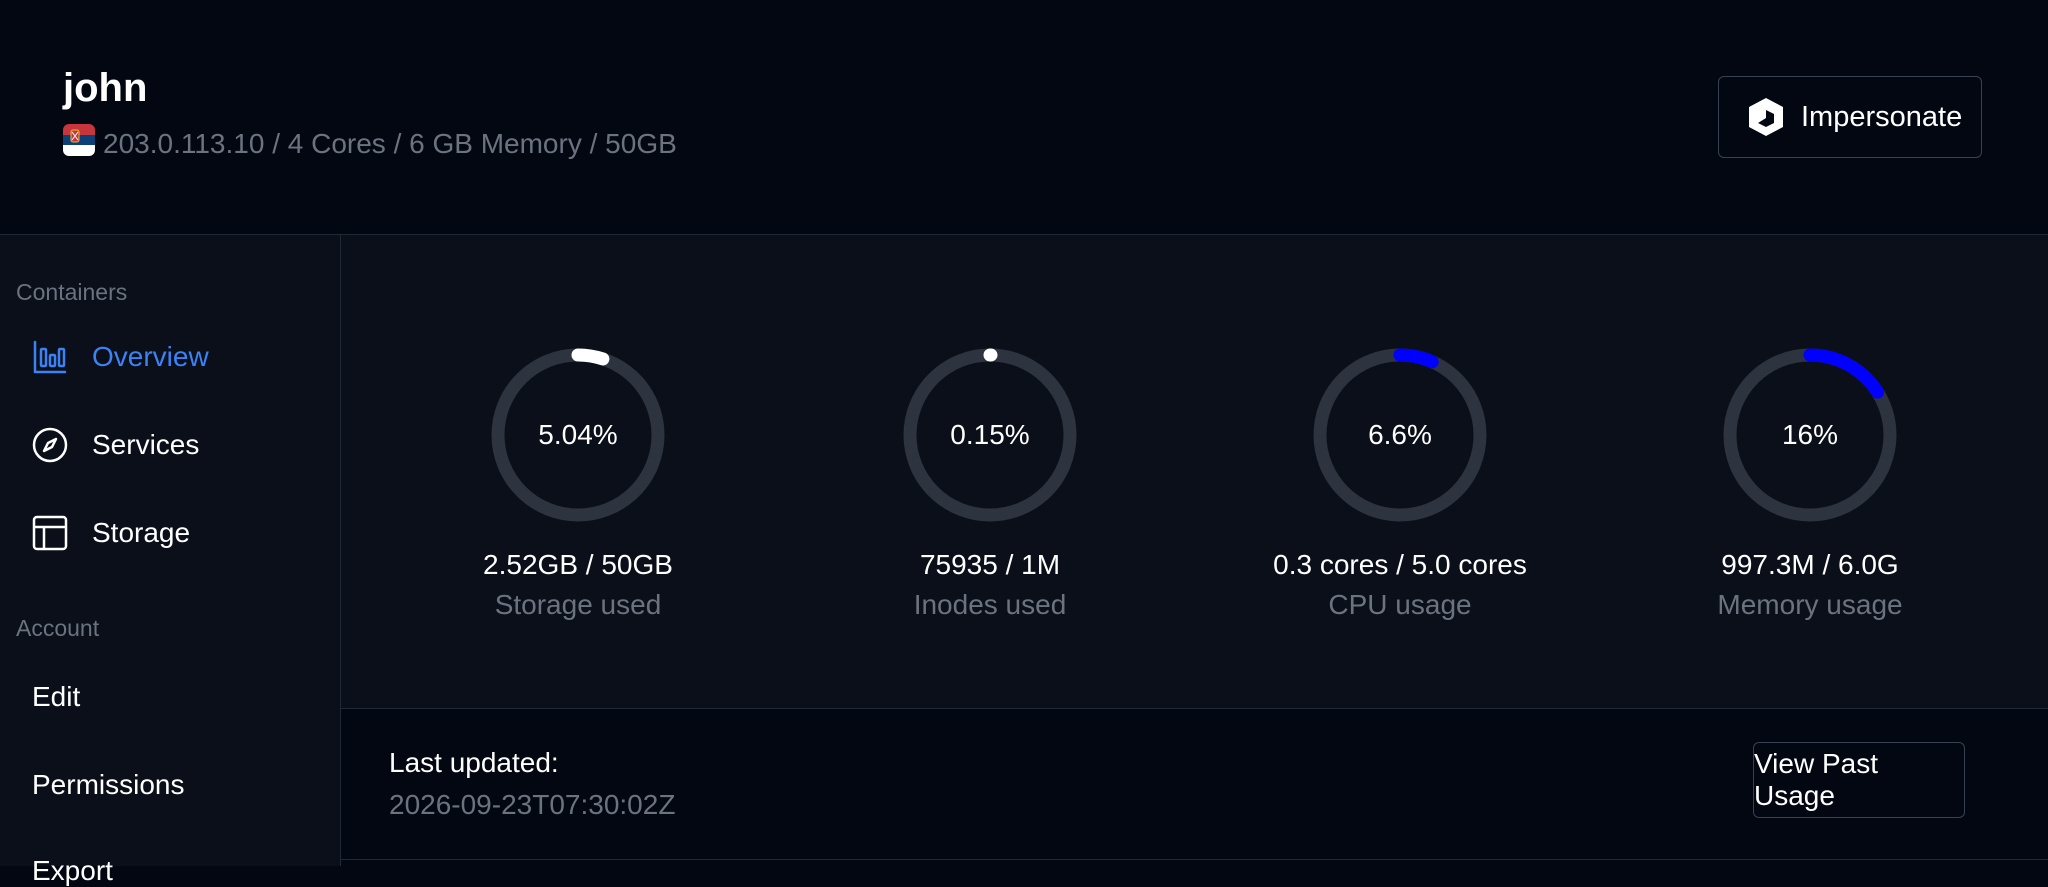  I want to click on memory-caption: Memory usage, so click(1810, 604).